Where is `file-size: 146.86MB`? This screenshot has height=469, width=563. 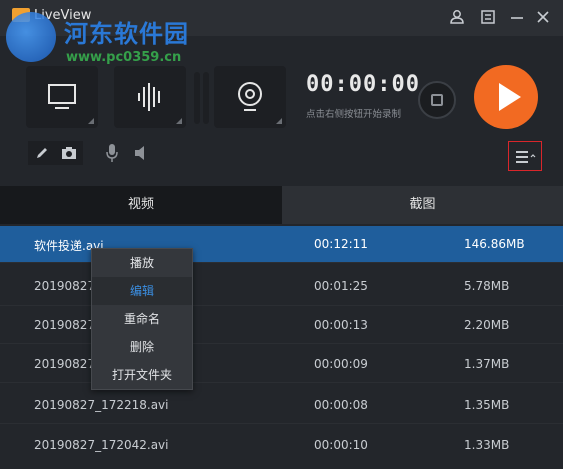
file-size: 146.86MB is located at coordinates (494, 244).